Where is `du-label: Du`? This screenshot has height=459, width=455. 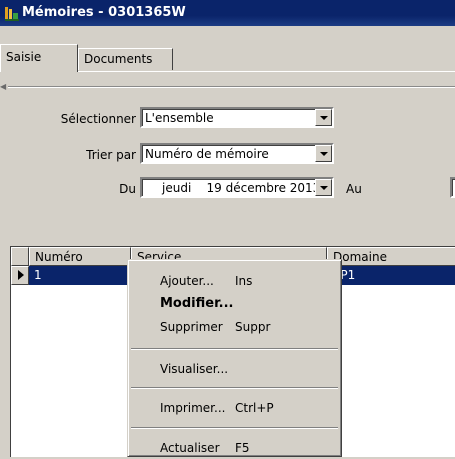
du-label: Du is located at coordinates (127, 189).